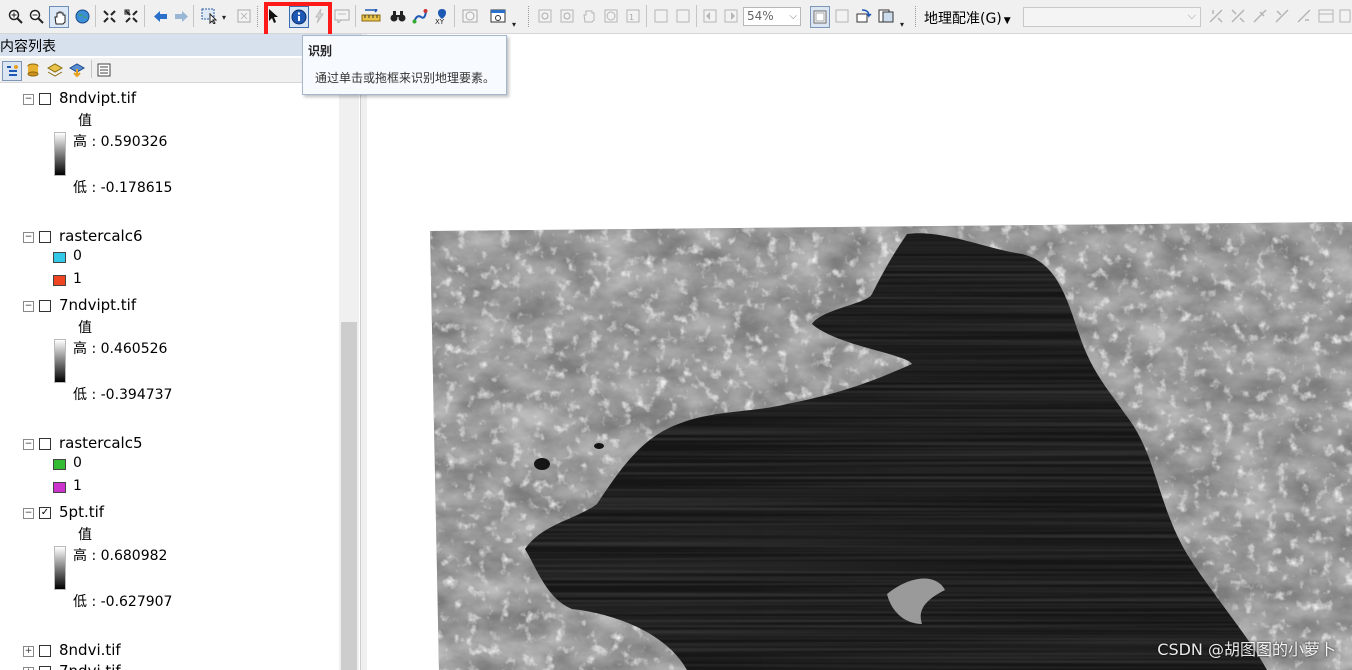 This screenshot has height=670, width=1352. I want to click on layer-name: 8ndvipt.tif, so click(98, 98).